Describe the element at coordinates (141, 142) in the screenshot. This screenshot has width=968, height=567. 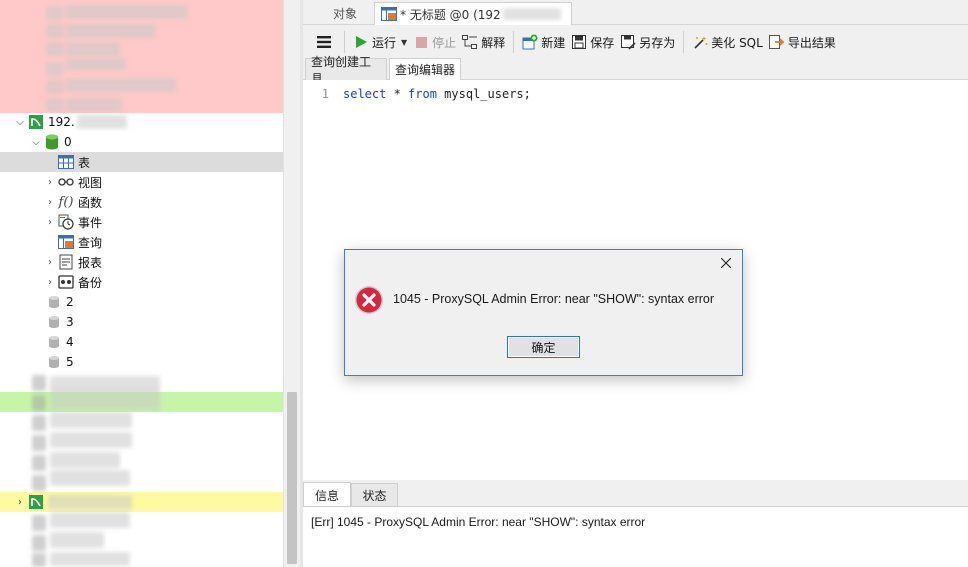
I see `database-node: ⌵ 0` at that location.